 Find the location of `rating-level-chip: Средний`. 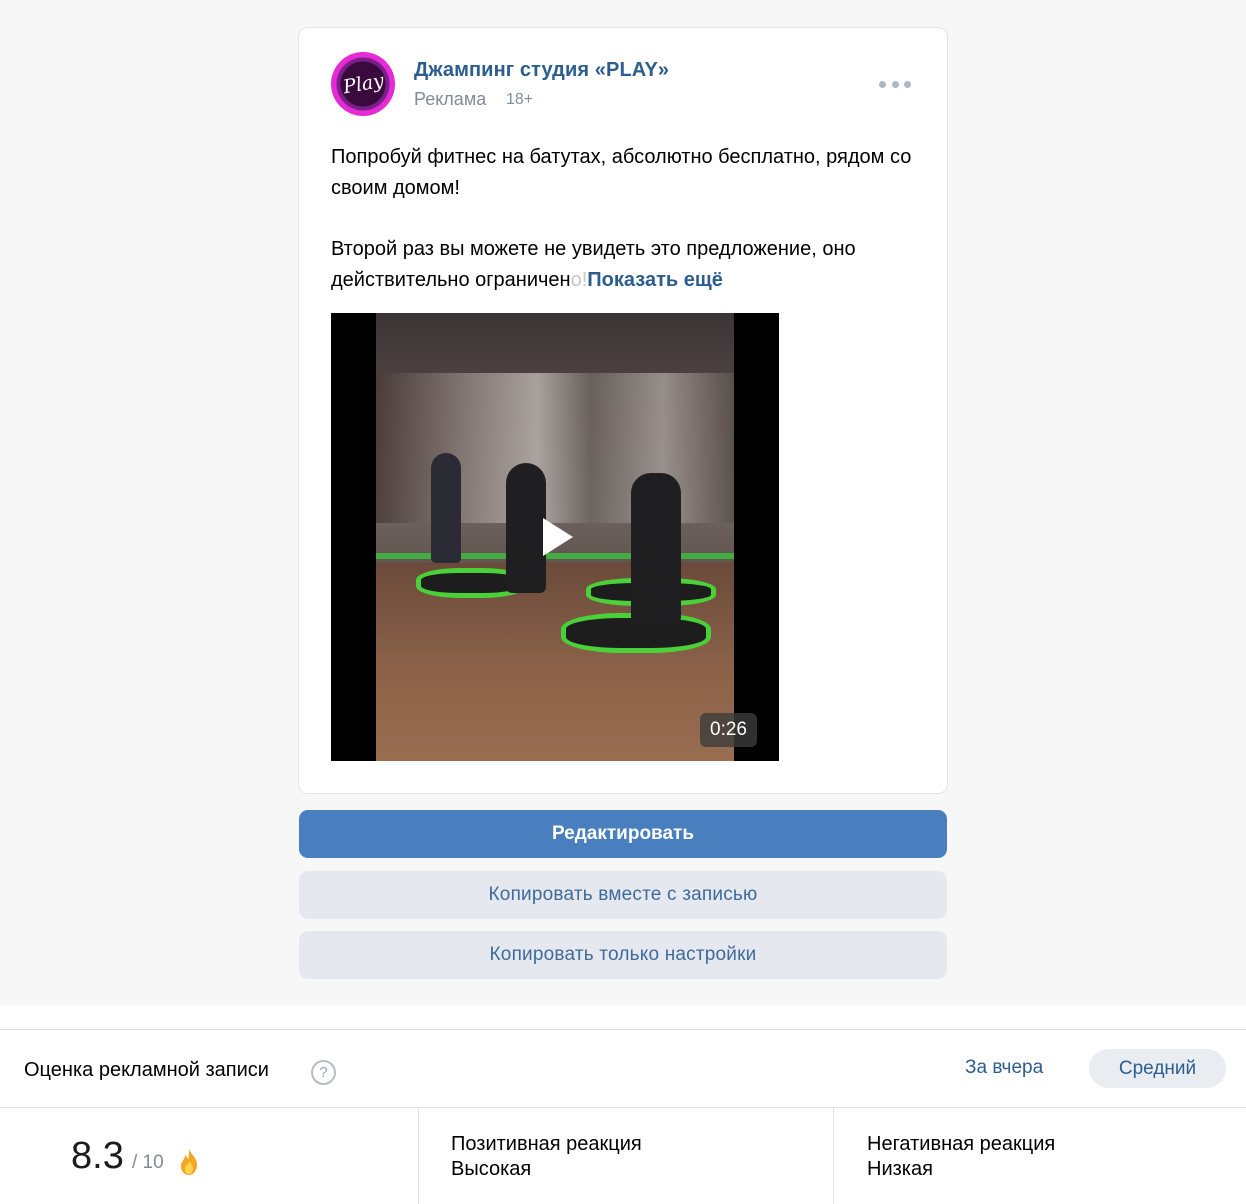

rating-level-chip: Средний is located at coordinates (1157, 1068).